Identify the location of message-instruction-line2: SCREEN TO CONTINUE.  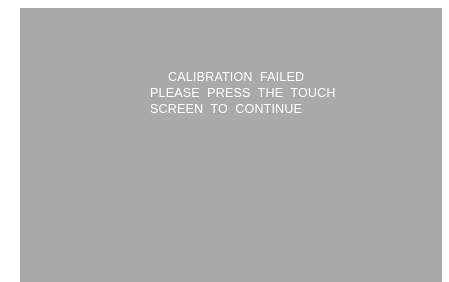
(226, 109).